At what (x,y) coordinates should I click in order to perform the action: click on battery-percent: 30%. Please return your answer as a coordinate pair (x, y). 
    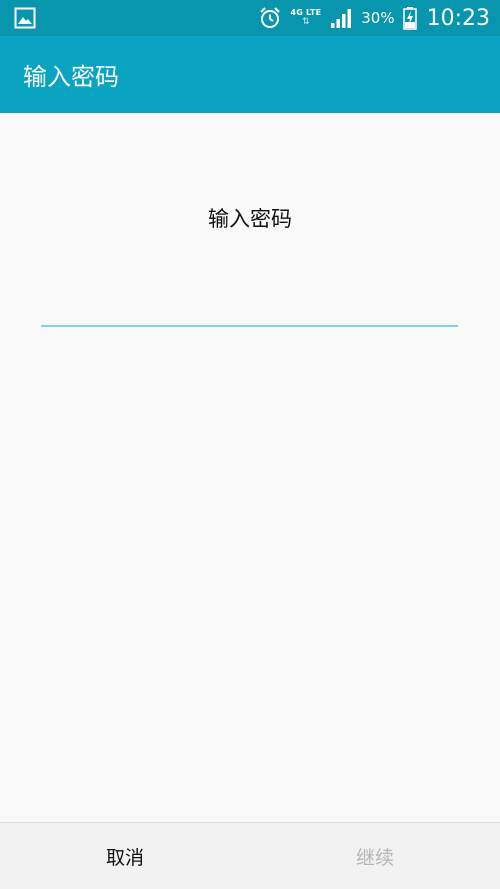
    Looking at the image, I should click on (378, 18).